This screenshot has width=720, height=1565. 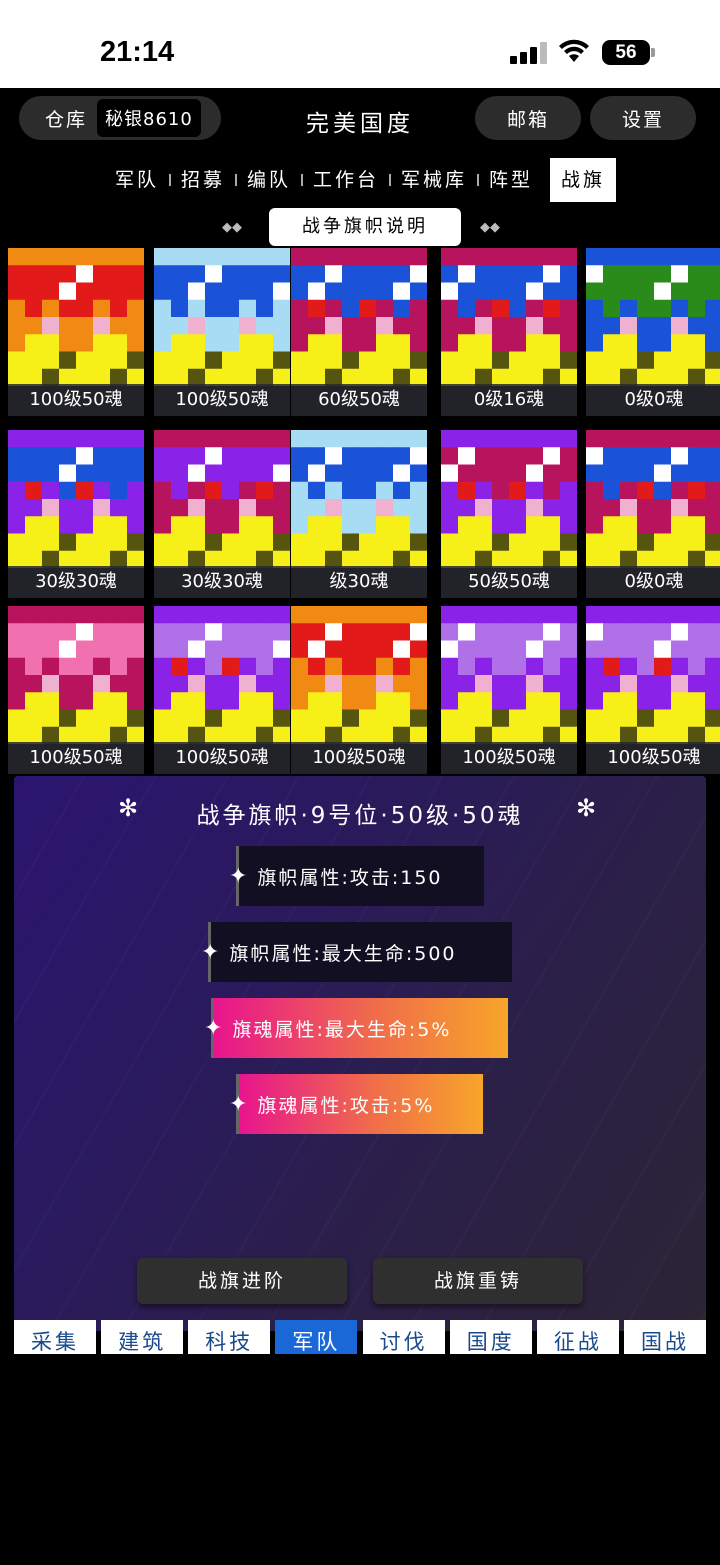 I want to click on attribute-text: 旗帜属性:最大生命:500, so click(x=343, y=953).